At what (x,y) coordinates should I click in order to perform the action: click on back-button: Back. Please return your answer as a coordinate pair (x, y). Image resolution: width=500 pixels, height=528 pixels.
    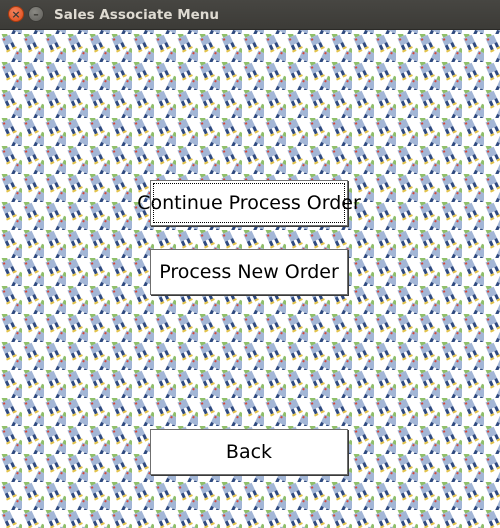
    Looking at the image, I should click on (249, 452).